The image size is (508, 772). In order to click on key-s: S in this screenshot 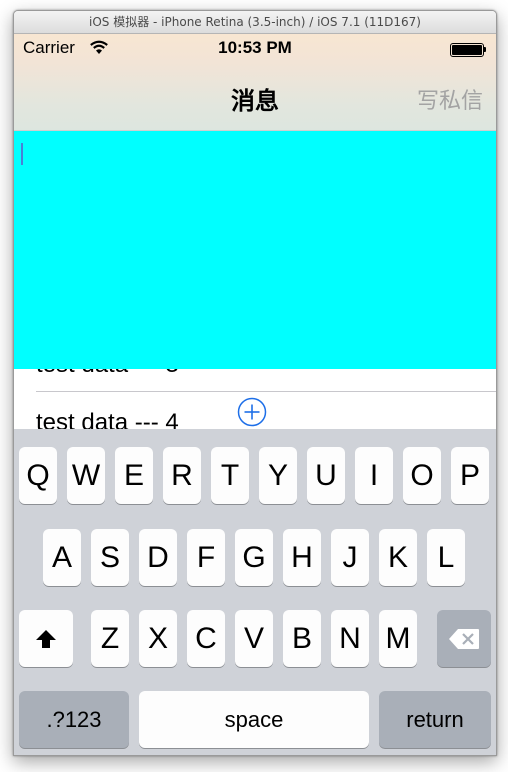, I will do `click(110, 557)`.